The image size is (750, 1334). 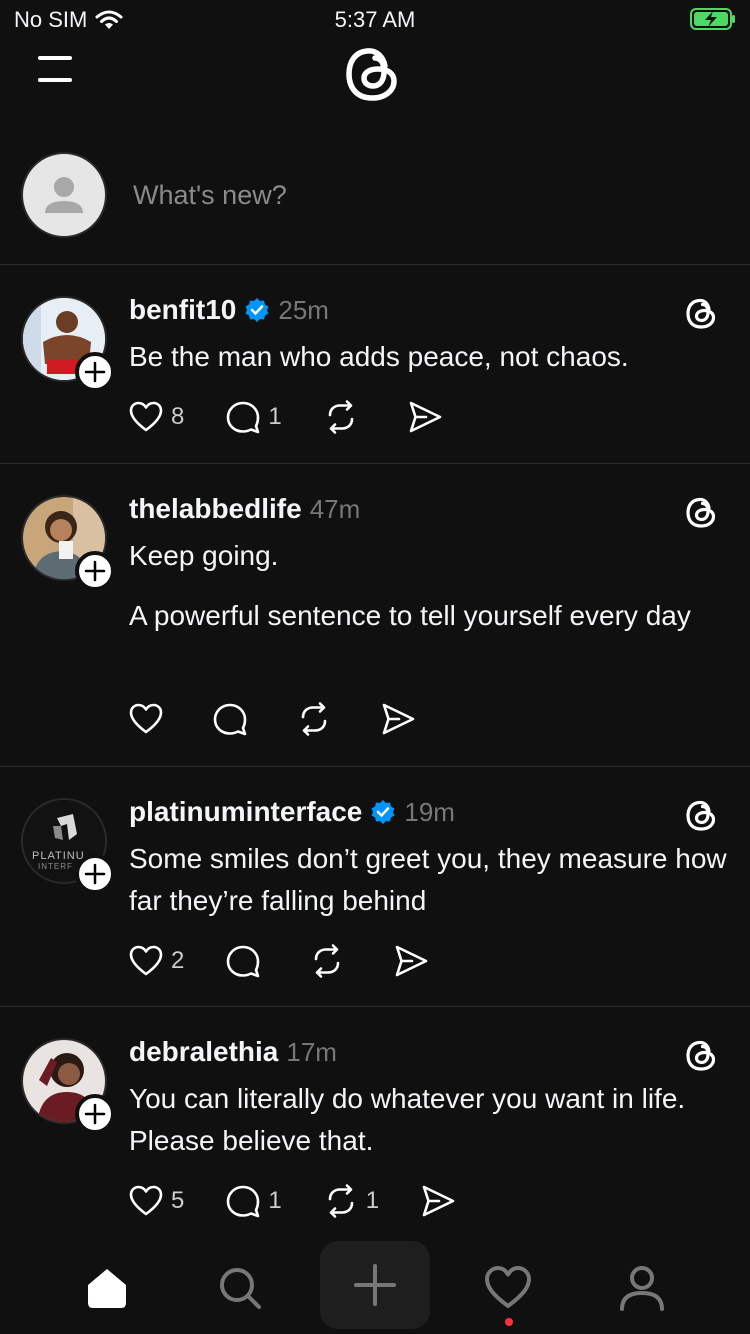 I want to click on like-count: 2, so click(x=178, y=960).